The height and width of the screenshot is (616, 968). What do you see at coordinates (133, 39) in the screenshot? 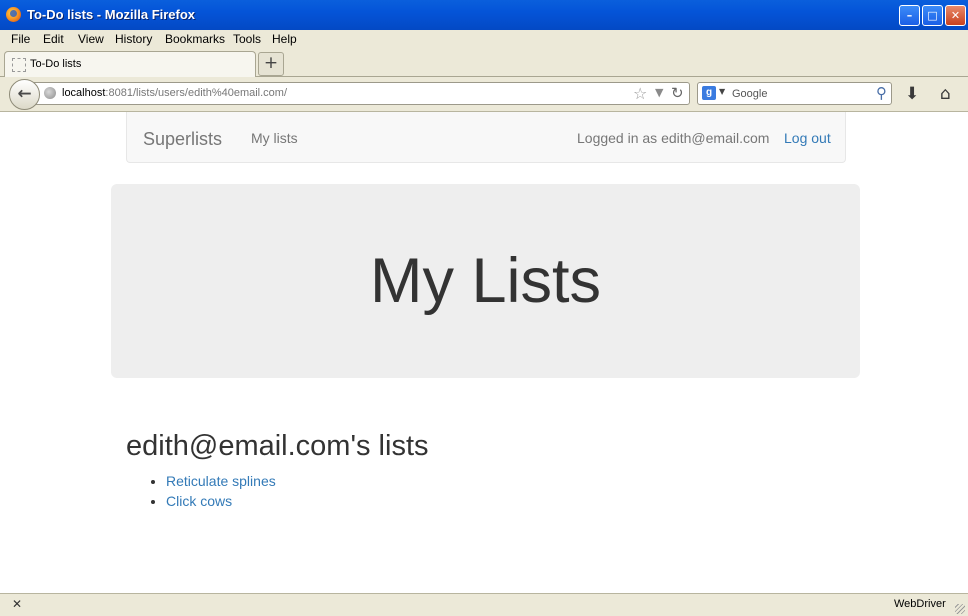
I see `menu-history: History` at bounding box center [133, 39].